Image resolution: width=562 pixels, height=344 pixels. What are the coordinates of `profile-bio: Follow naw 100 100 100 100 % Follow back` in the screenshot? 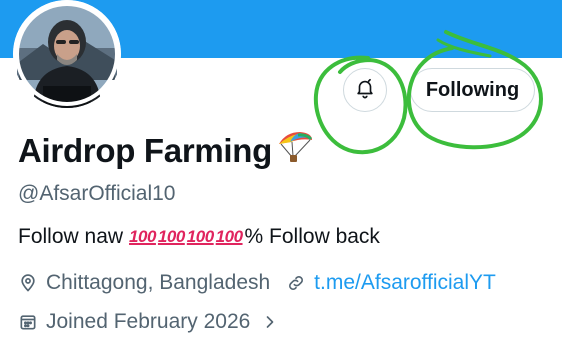 It's located at (199, 237).